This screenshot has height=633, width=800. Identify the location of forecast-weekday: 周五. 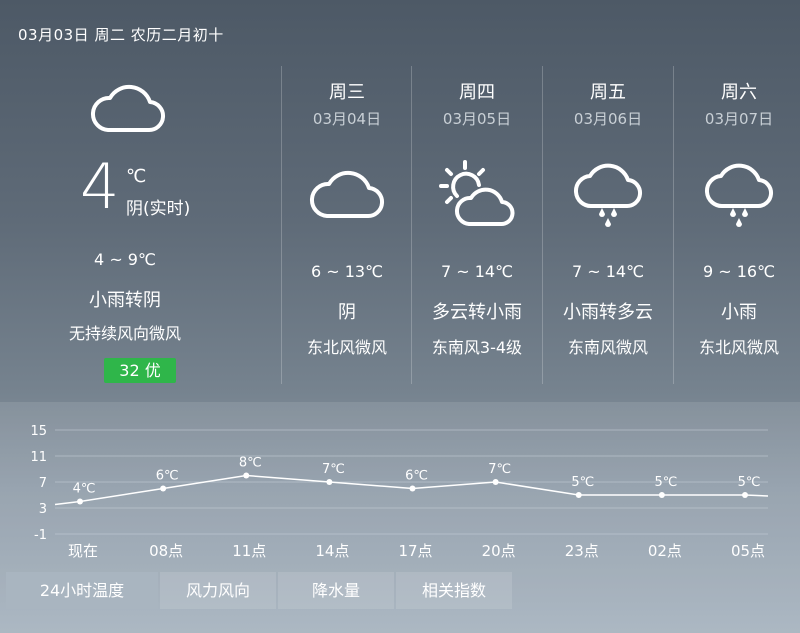
(608, 92).